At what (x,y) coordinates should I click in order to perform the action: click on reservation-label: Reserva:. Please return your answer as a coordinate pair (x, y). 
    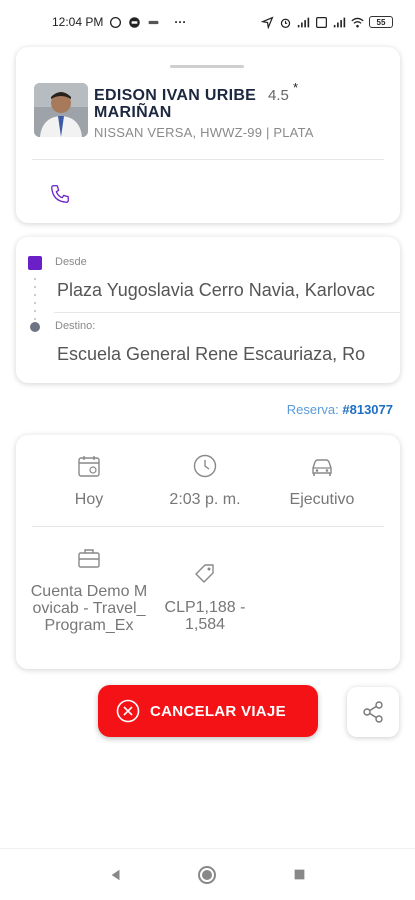
    Looking at the image, I should click on (312, 409).